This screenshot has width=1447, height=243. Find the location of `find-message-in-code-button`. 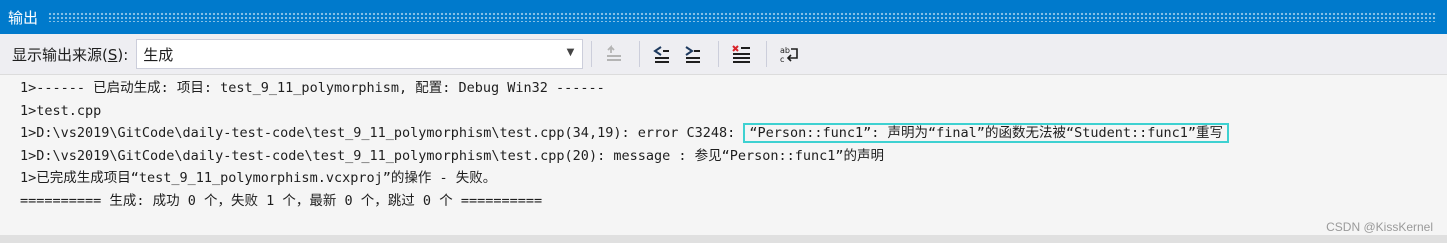

find-message-in-code-button is located at coordinates (614, 54).